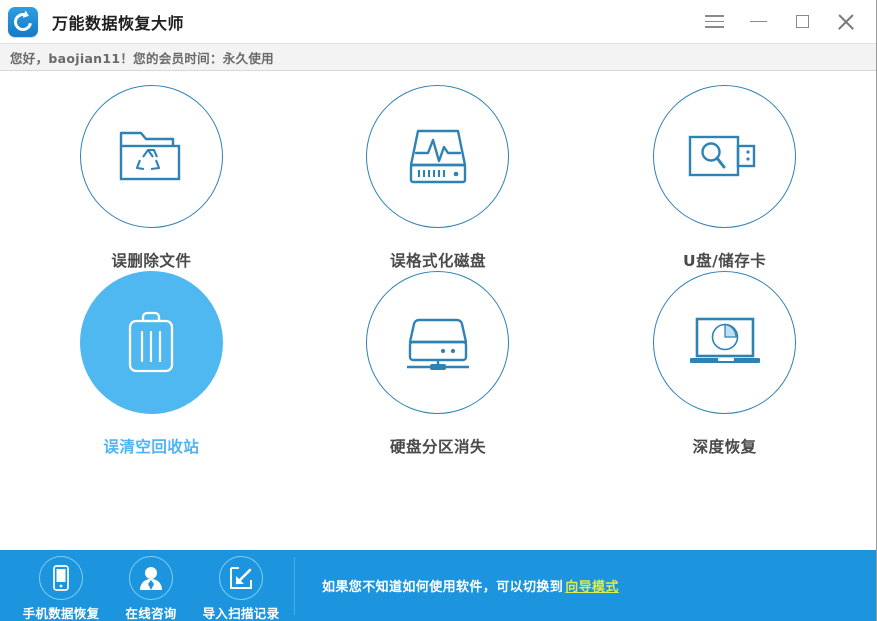 This screenshot has width=877, height=621. I want to click on action-label: 导入扫描记录, so click(241, 613).